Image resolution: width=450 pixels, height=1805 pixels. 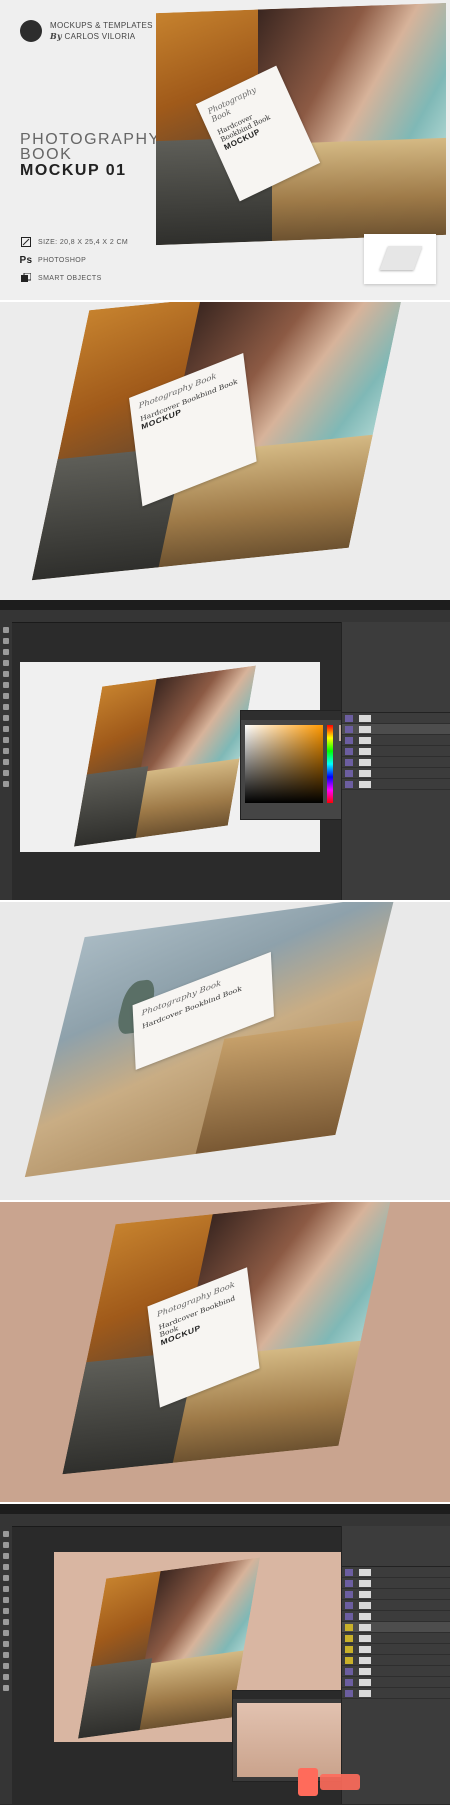 I want to click on label-bold-2: MOCKUP, so click(x=161, y=419).